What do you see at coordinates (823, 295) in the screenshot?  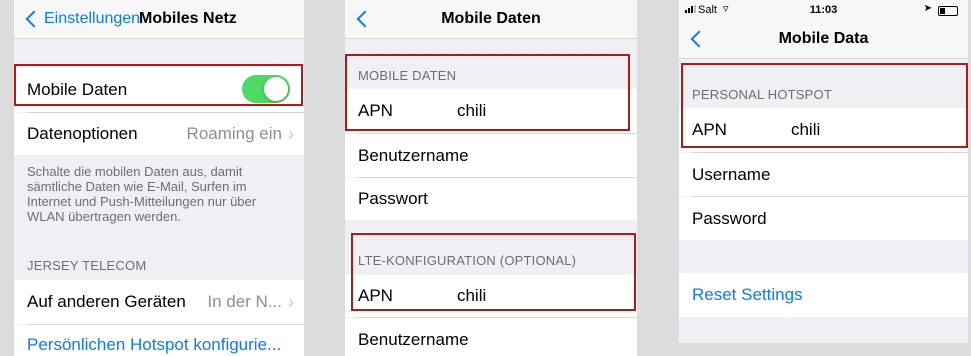 I see `reset-row: Reset Settings` at bounding box center [823, 295].